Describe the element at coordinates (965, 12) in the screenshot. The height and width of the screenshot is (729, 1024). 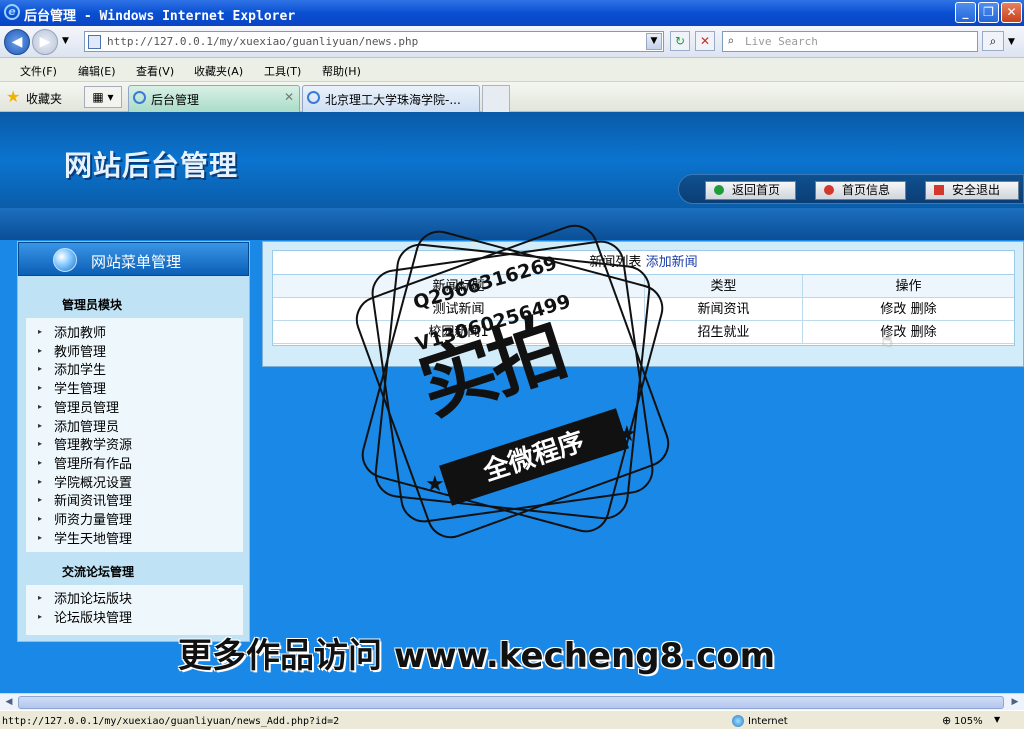
I see `minimize-button: _` at that location.